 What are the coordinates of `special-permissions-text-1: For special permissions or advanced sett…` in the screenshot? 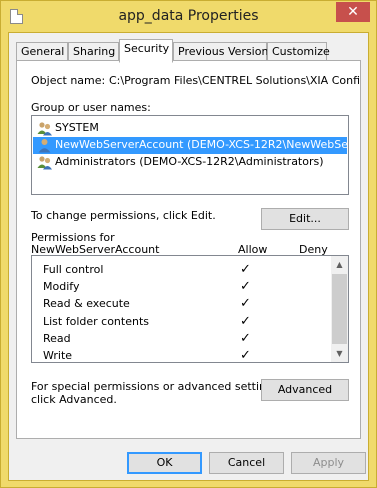 It's located at (157, 386).